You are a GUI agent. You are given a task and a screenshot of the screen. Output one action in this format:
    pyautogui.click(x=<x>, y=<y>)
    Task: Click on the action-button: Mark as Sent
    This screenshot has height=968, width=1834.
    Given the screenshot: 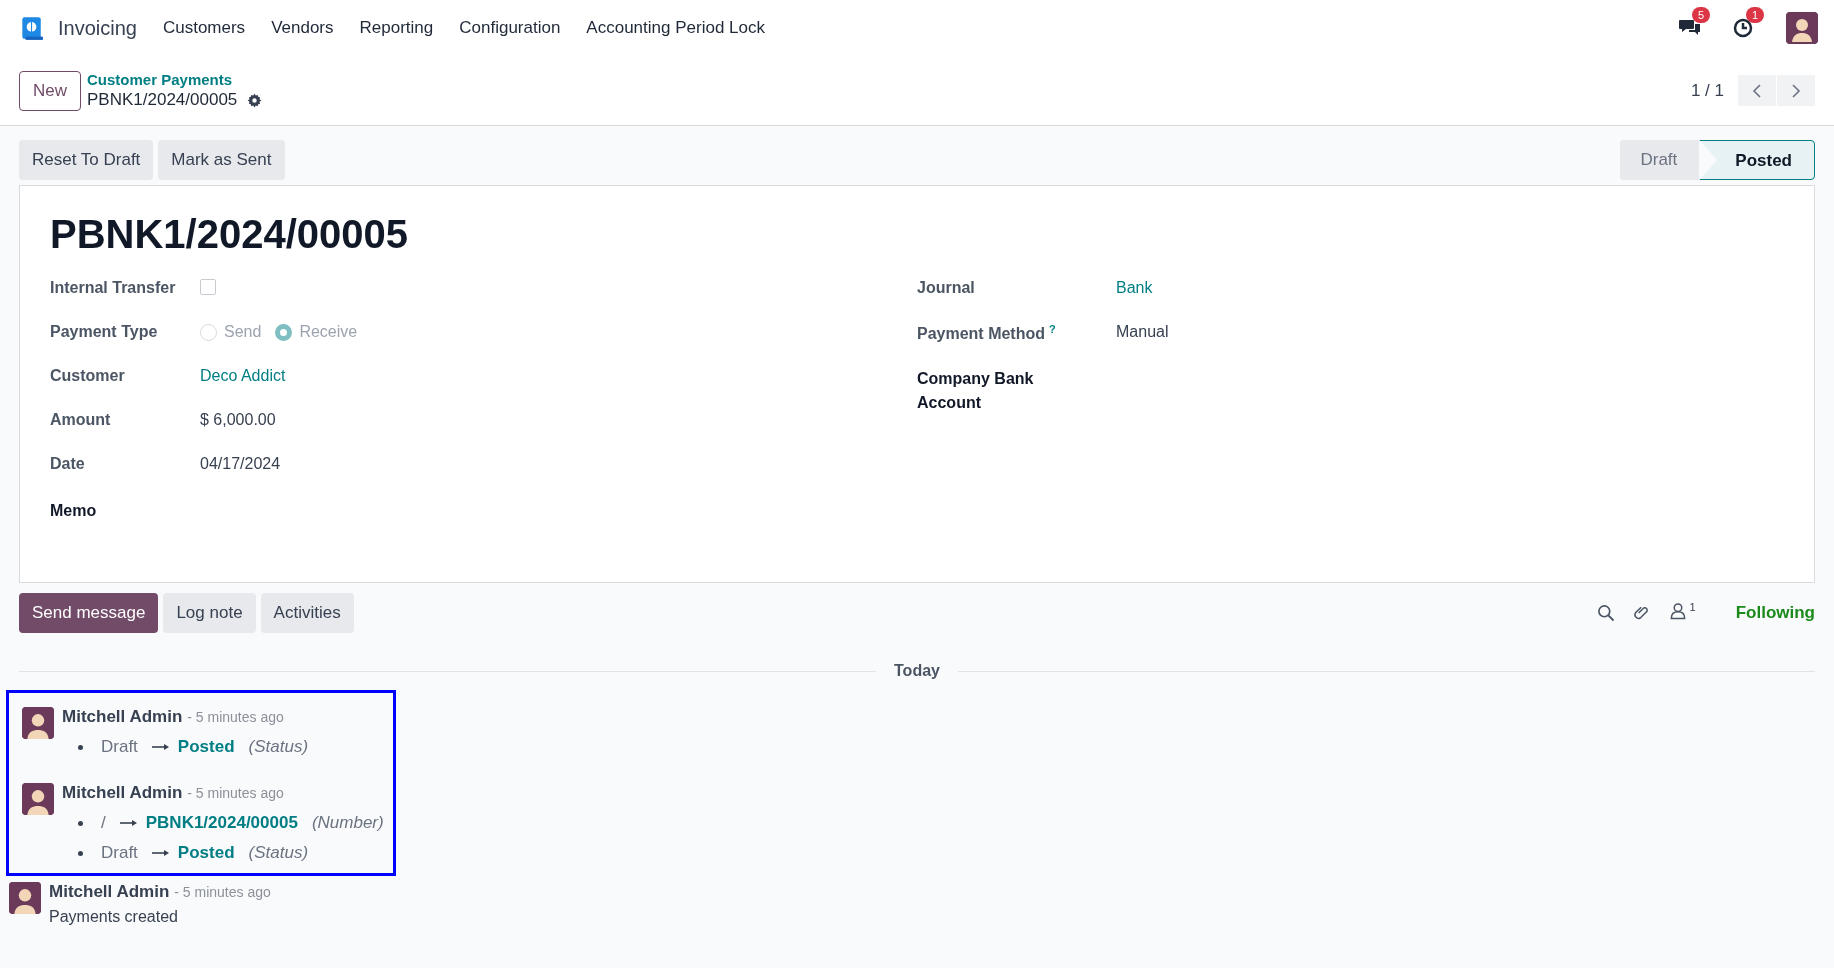 What is the action you would take?
    pyautogui.click(x=221, y=160)
    